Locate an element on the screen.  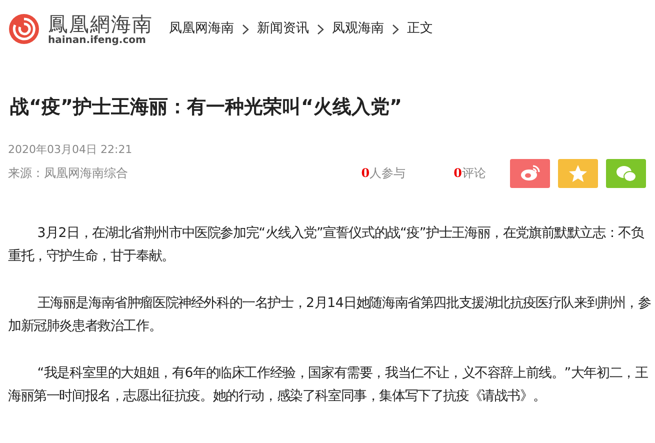
article-paragraph: 3月2日，在湖北省荆州市中医院参加完“火线入党”宣誓仪式的战“疫”护士王海丽，在党旗前默默立志：不负重托，守护生命，甘于奉献。 is located at coordinates (326, 245).